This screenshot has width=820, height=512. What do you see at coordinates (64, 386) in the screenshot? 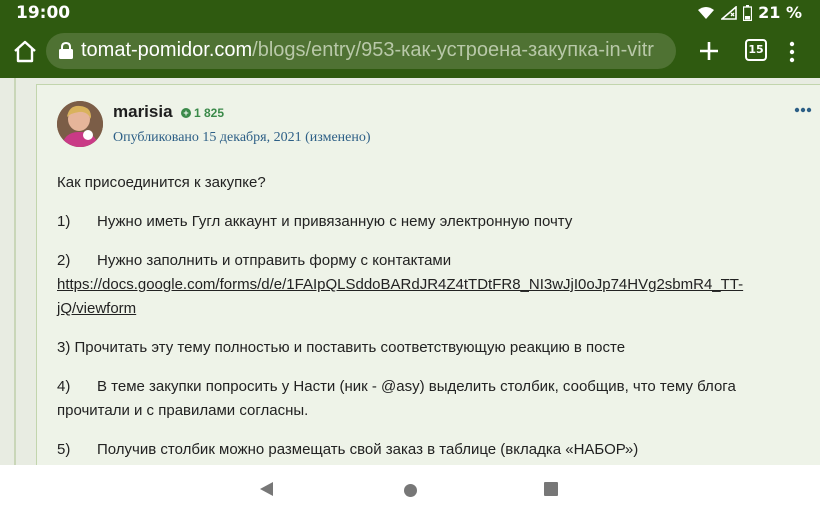
I see `step-4-number: 4)` at bounding box center [64, 386].